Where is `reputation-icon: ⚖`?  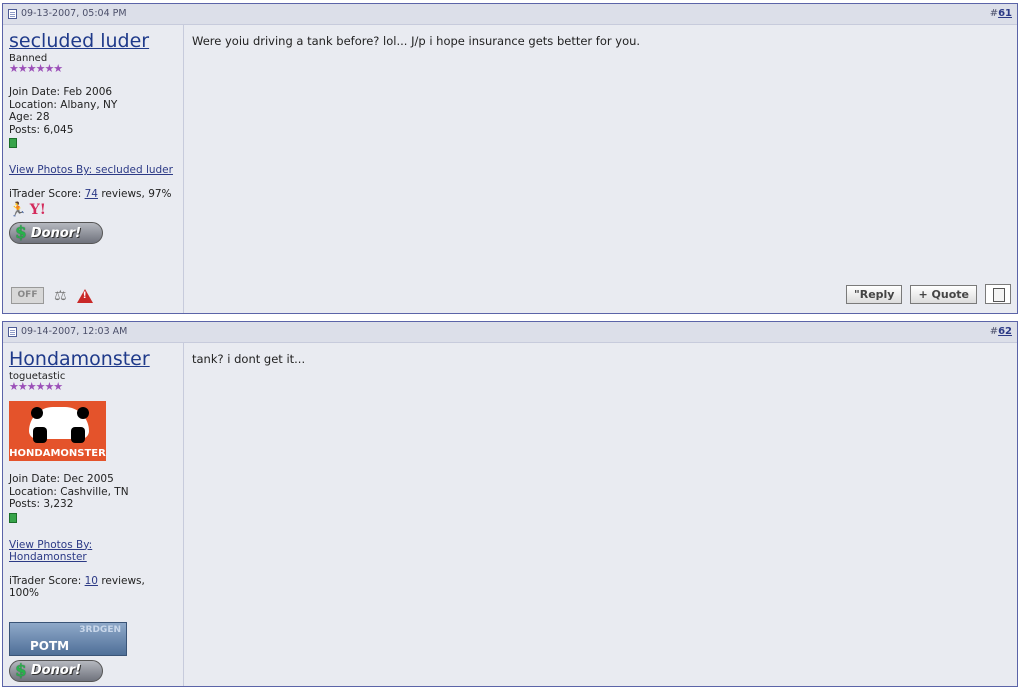
reputation-icon: ⚖ is located at coordinates (60, 296).